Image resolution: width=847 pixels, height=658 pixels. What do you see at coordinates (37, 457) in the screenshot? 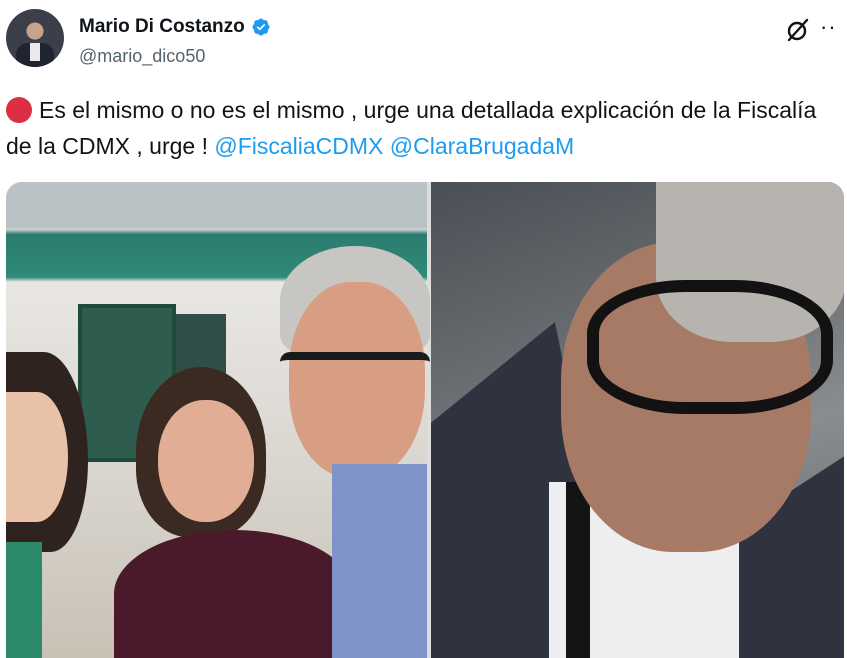
I see `photo-person-left-face` at bounding box center [37, 457].